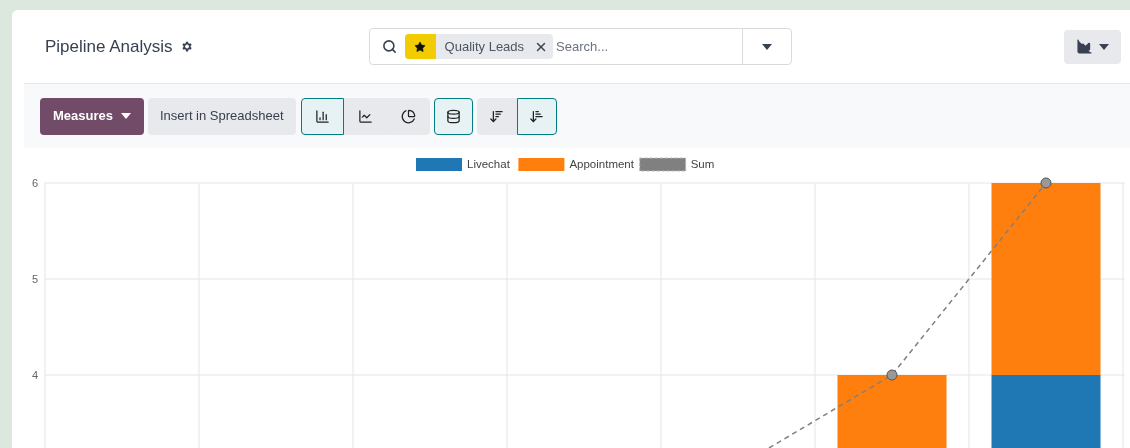  I want to click on insert-spreadsheet-button: Insert in Spreadsheet, so click(222, 116).